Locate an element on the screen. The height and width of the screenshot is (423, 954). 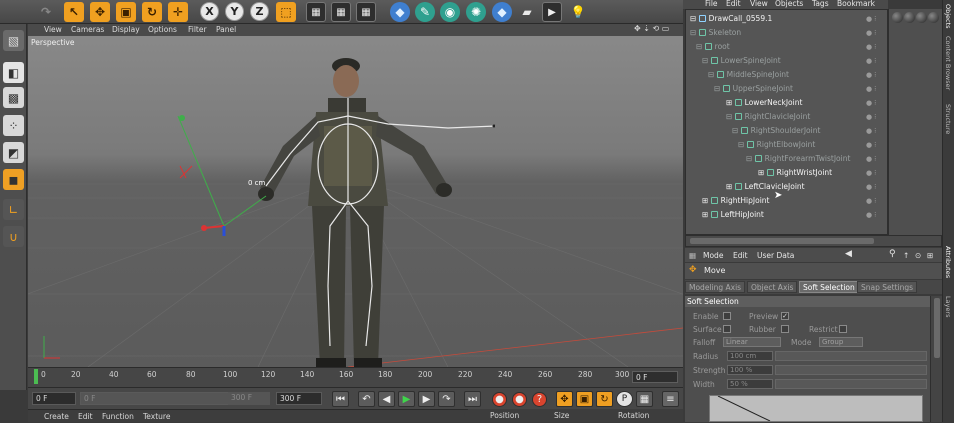
y-axis-lock-button: Y is located at coordinates (234, 11).